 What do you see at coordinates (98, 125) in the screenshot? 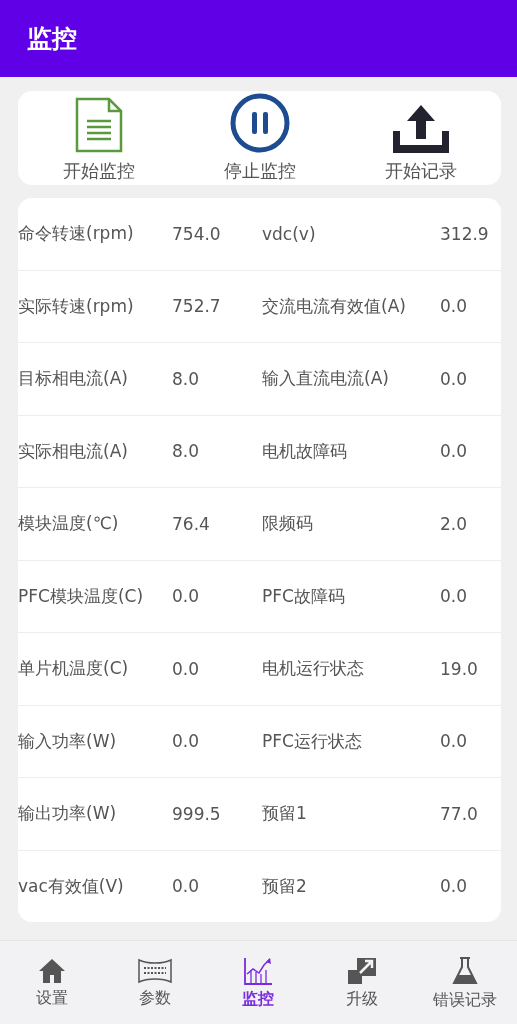
I see `document-icon` at bounding box center [98, 125].